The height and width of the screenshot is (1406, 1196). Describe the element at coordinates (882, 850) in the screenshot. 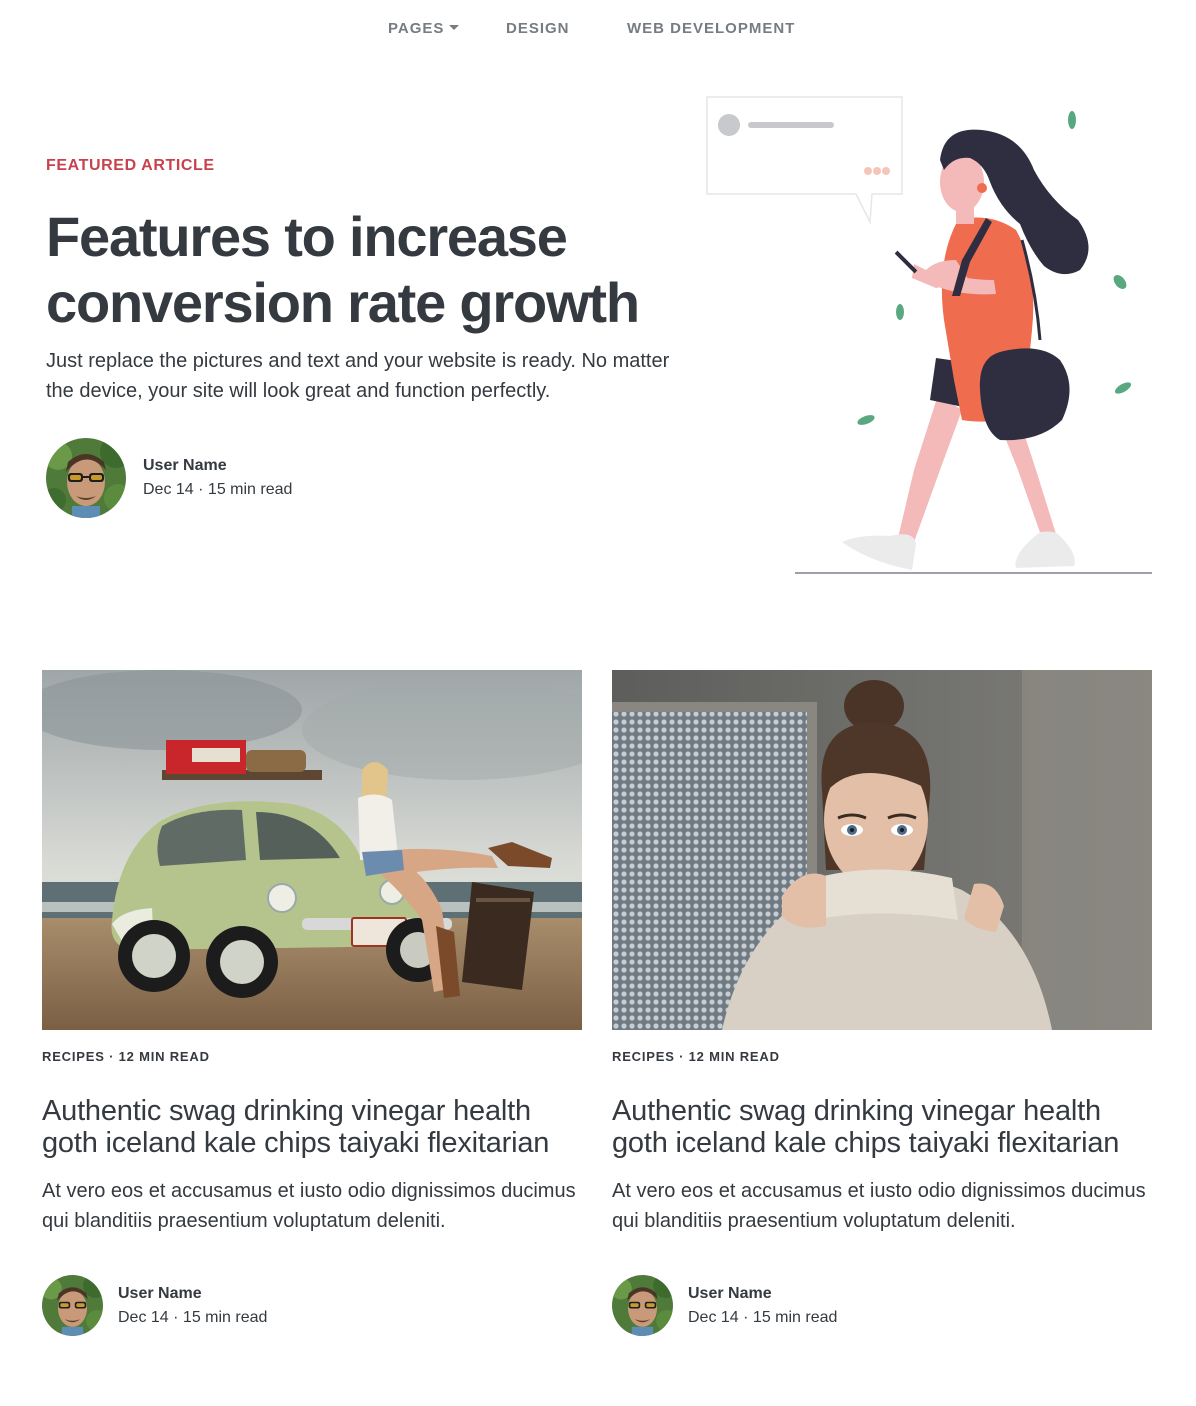

I see `card-image-woman-sweater` at that location.